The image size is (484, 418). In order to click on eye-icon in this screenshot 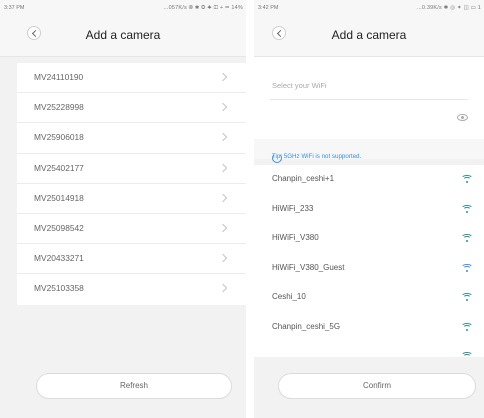, I will do `click(462, 117)`.